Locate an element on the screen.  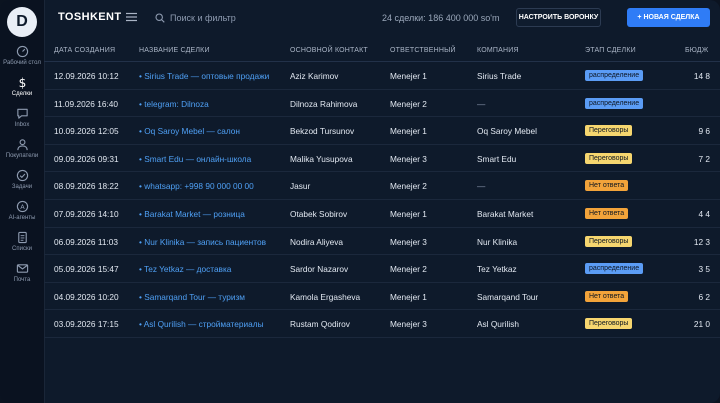
budget-cell: 4 4 is located at coordinates (704, 213).